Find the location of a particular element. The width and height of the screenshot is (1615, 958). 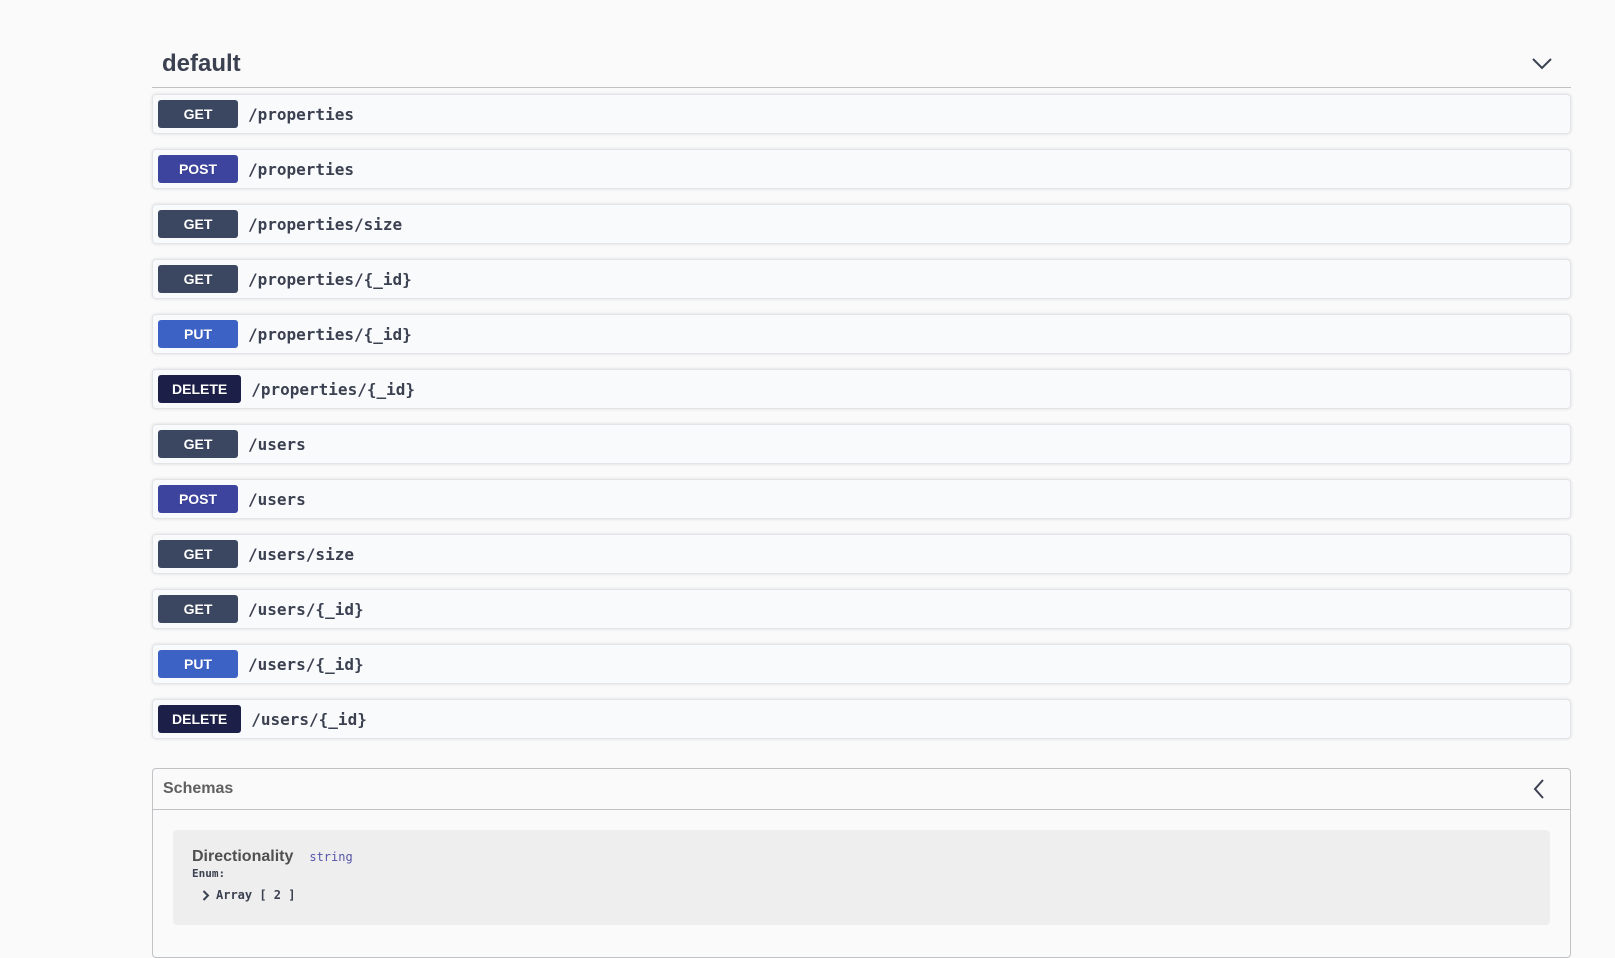

operation-row: GET/properties is located at coordinates (861, 114).